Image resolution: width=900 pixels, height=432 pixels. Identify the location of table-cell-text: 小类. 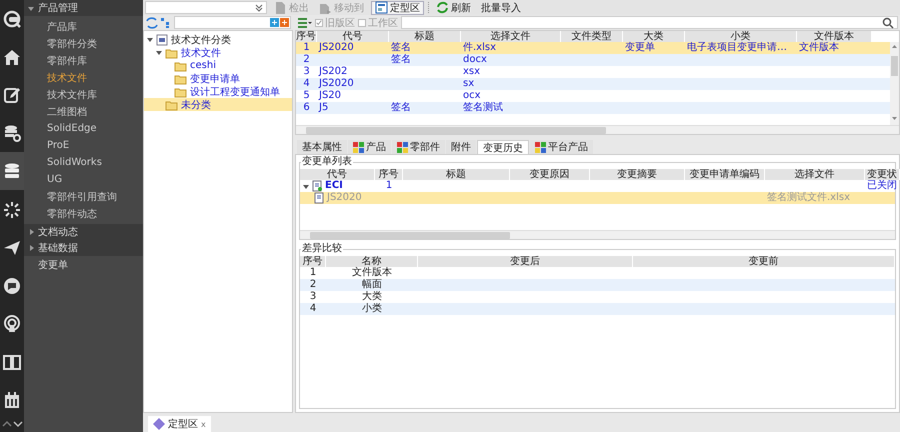
(372, 309).